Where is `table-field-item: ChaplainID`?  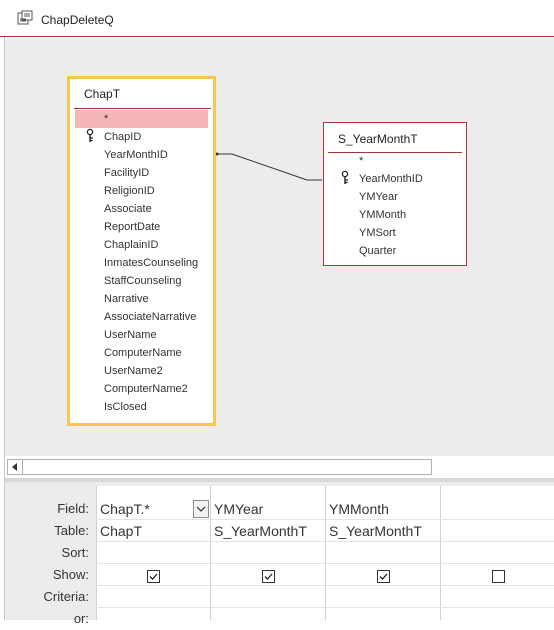 table-field-item: ChaplainID is located at coordinates (131, 245).